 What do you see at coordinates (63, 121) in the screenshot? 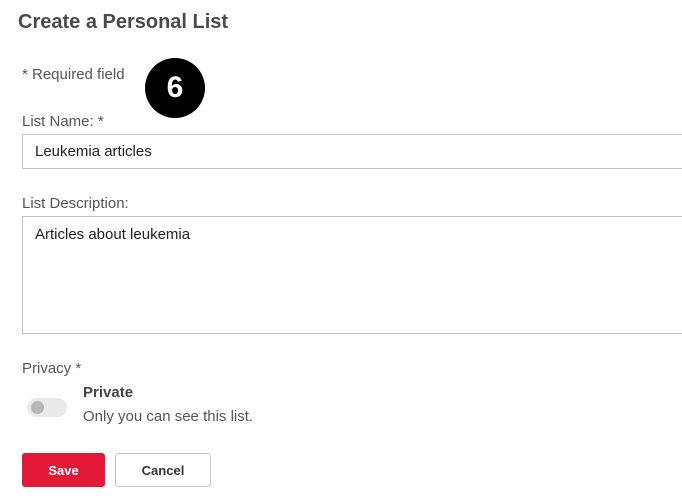
I see `list-name-label: List Name: *` at bounding box center [63, 121].